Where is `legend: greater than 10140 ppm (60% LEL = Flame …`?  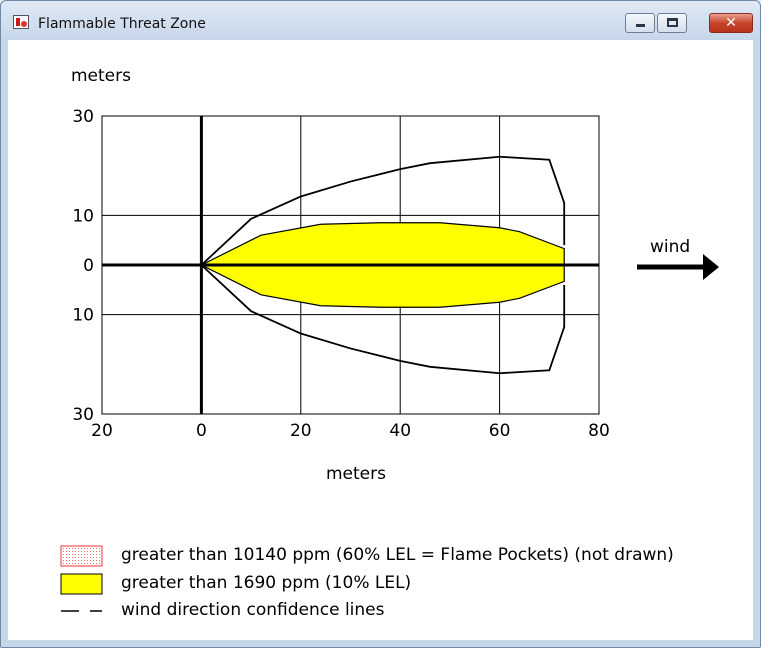 legend: greater than 10140 ppm (60% LEL = Flame … is located at coordinates (367, 582).